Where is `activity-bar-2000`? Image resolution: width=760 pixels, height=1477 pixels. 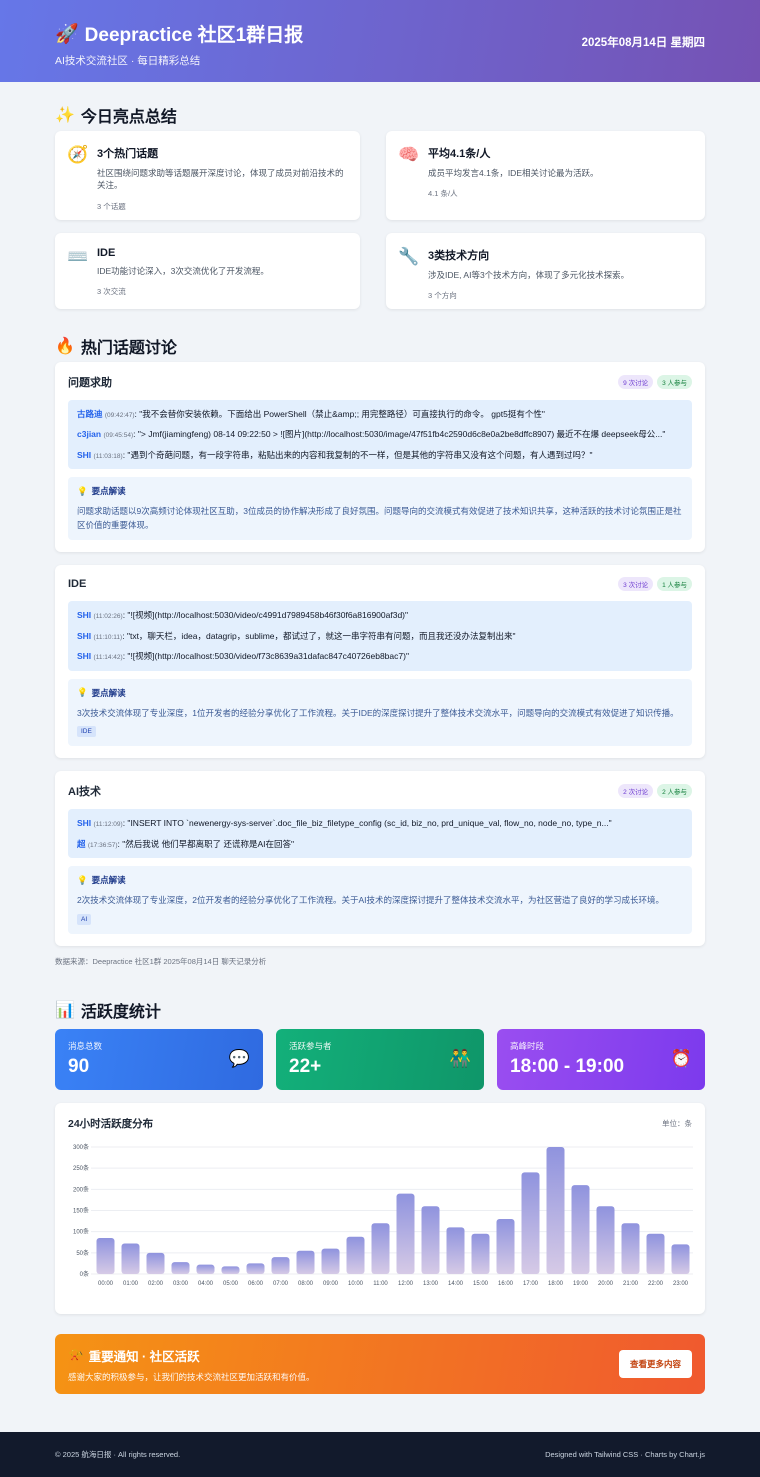 activity-bar-2000 is located at coordinates (605, 1240).